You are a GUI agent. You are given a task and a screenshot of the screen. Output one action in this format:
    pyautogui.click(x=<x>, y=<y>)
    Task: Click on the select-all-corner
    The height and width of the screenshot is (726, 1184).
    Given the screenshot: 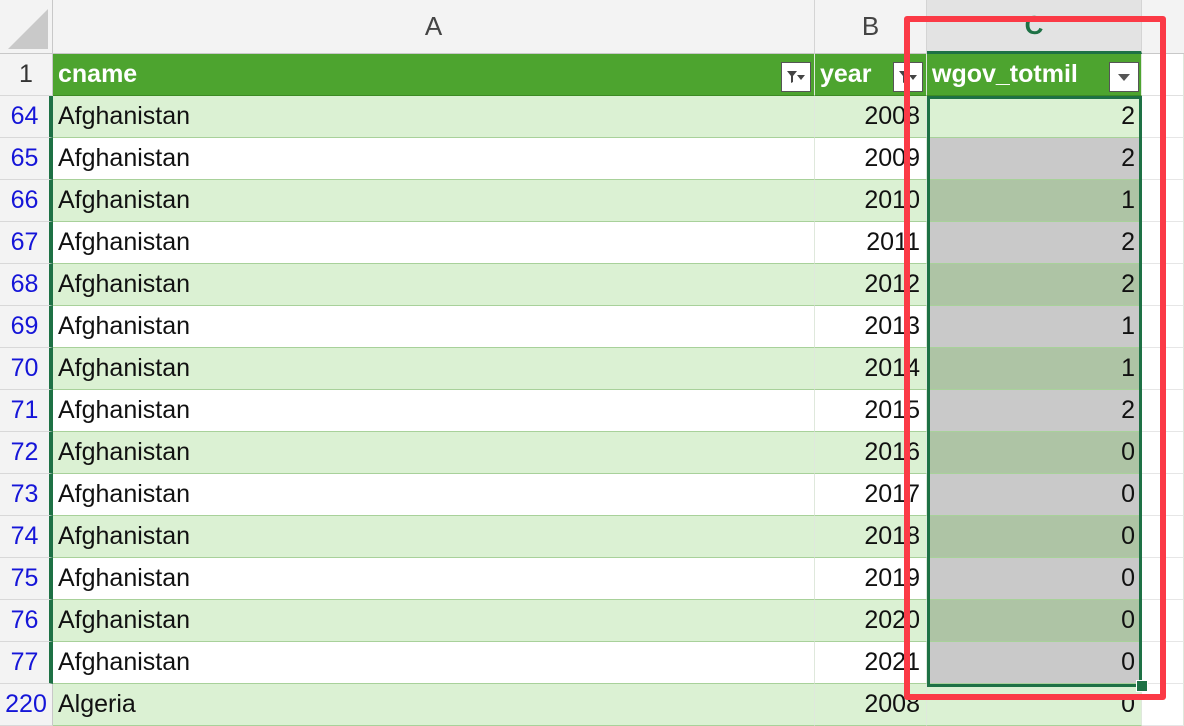 What is the action you would take?
    pyautogui.click(x=26, y=27)
    